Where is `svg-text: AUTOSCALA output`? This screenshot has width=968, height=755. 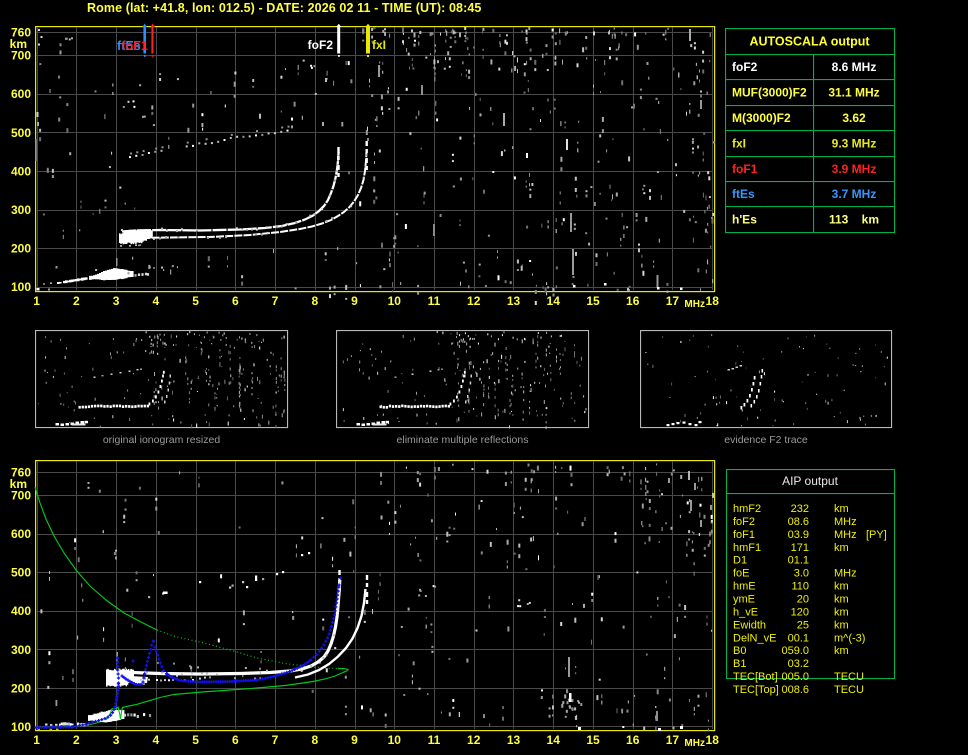 svg-text: AUTOSCALA output is located at coordinates (809, 42).